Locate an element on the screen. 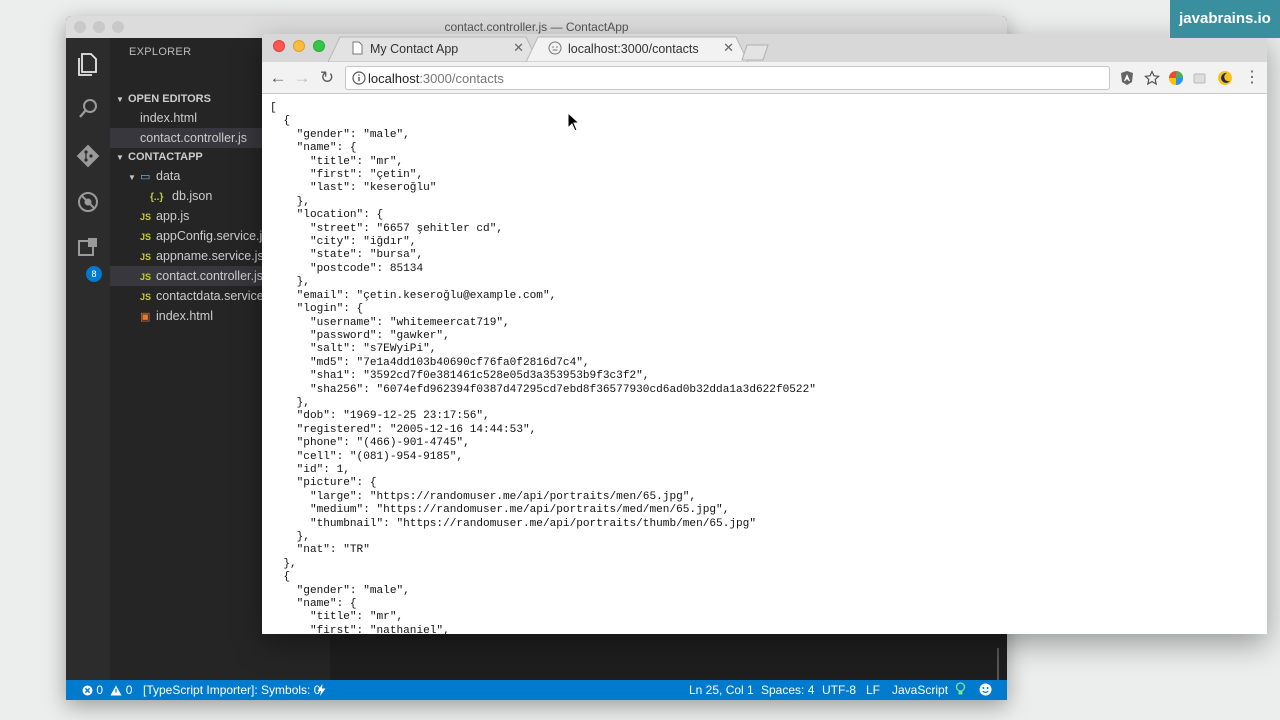  source-control-git-icon is located at coordinates (88, 156).